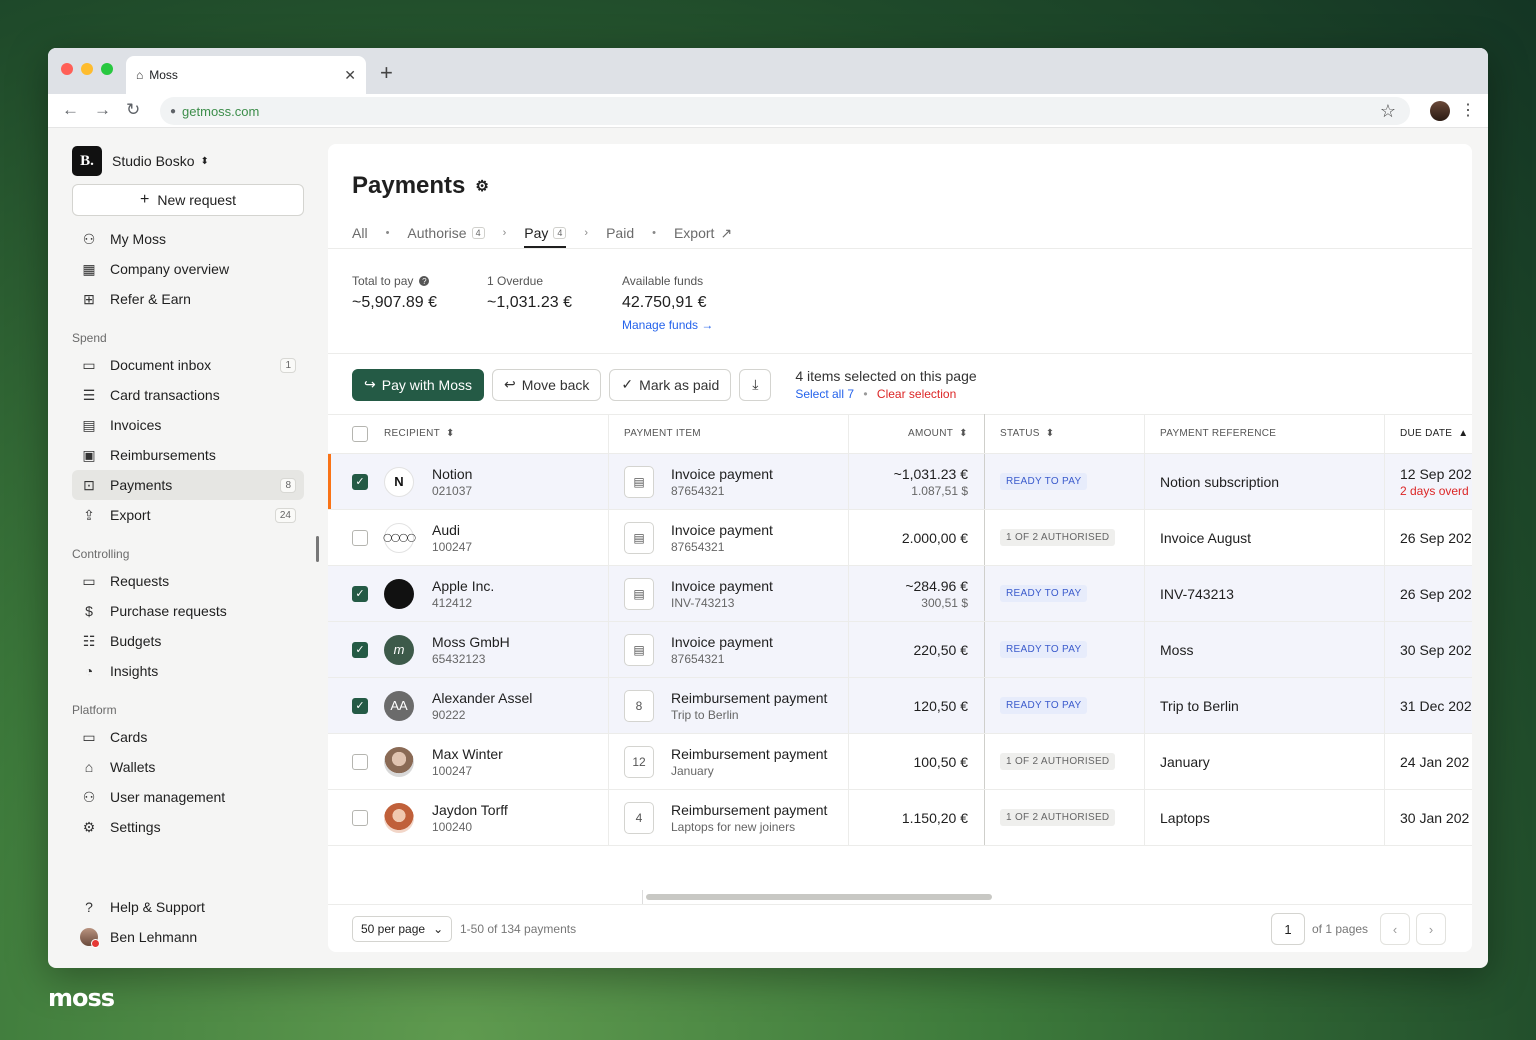 This screenshot has width=1536, height=1040. What do you see at coordinates (1434, 433) in the screenshot?
I see `header-due-date: DUE DATE ▲` at bounding box center [1434, 433].